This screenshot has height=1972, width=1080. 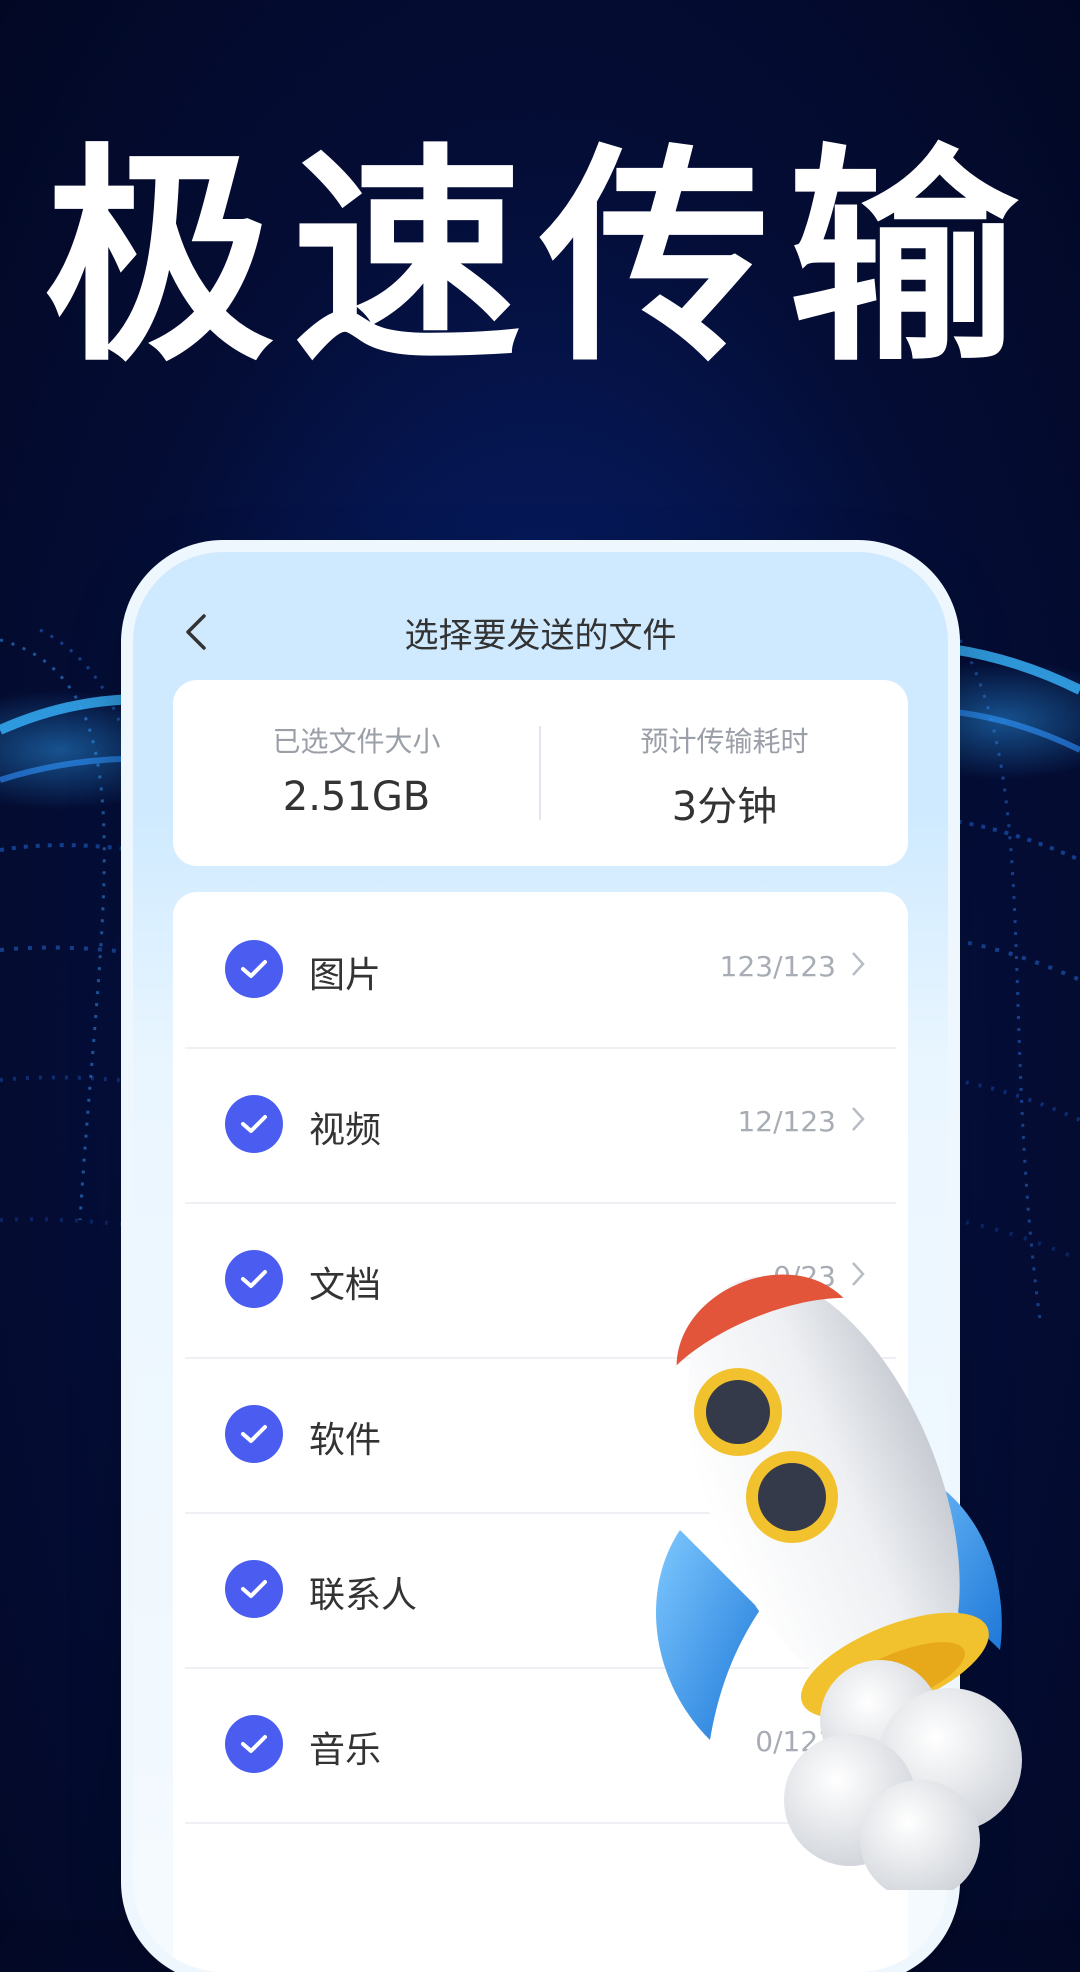 What do you see at coordinates (345, 1440) in the screenshot?
I see `list-item-label: 软件` at bounding box center [345, 1440].